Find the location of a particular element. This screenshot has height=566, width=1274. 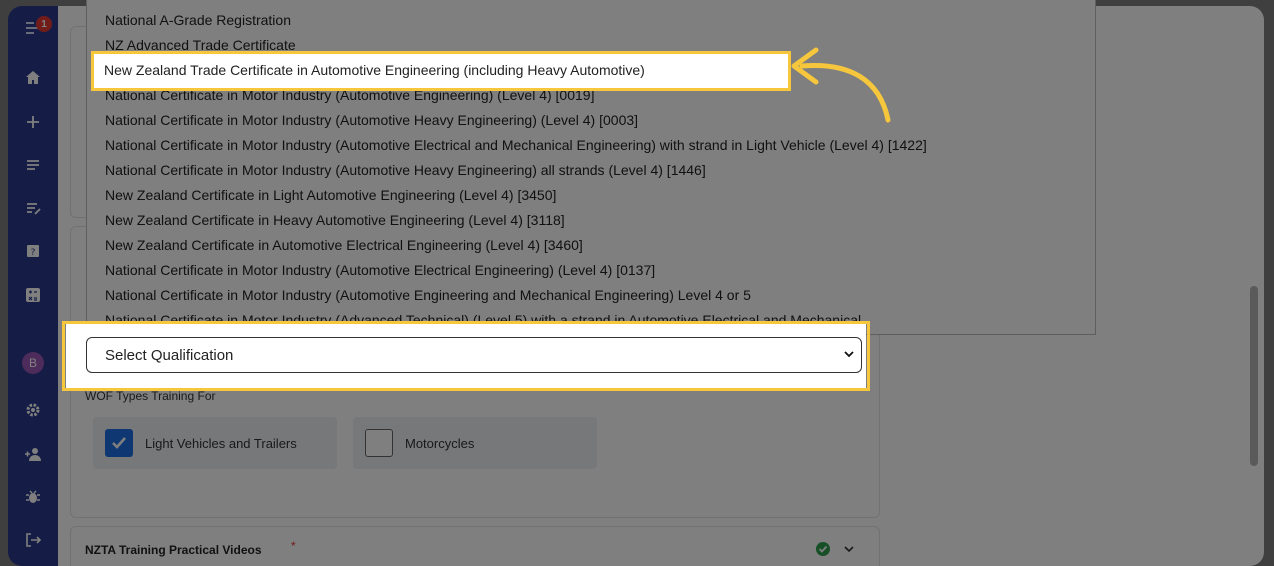

motorcycles-label: Motorcycles is located at coordinates (440, 443).